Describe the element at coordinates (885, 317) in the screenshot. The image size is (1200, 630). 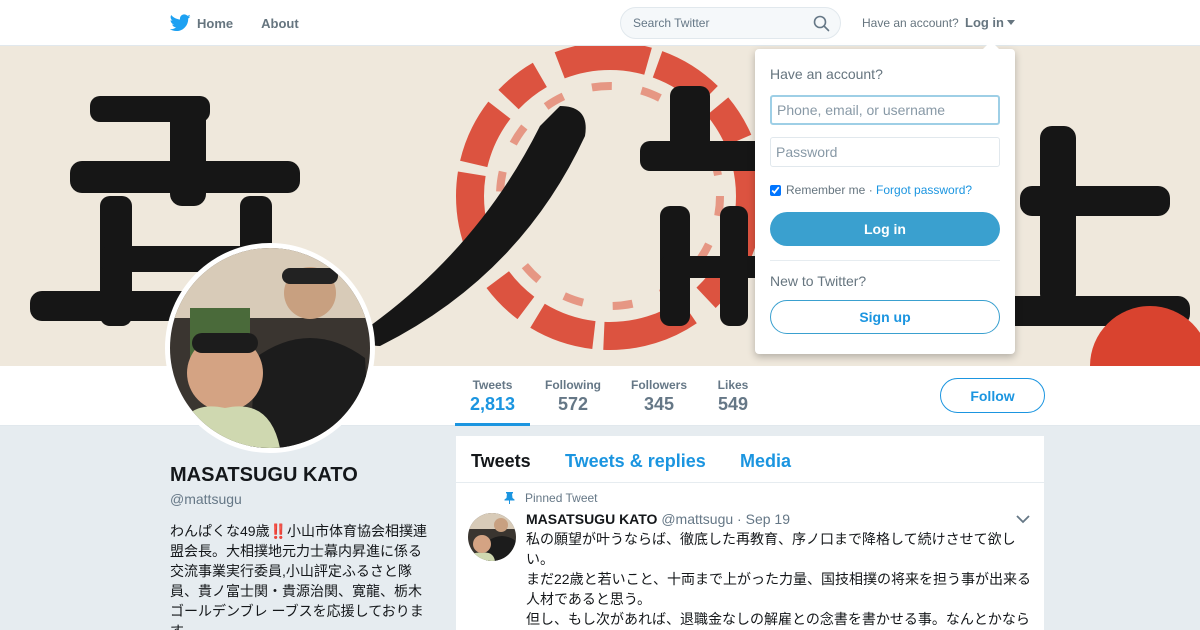
I see `signup-button: Sign up` at that location.